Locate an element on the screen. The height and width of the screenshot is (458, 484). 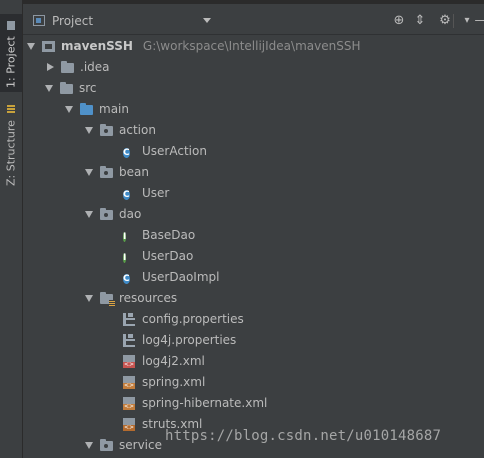
tree-node-basedao: I BaseDao is located at coordinates (253, 234).